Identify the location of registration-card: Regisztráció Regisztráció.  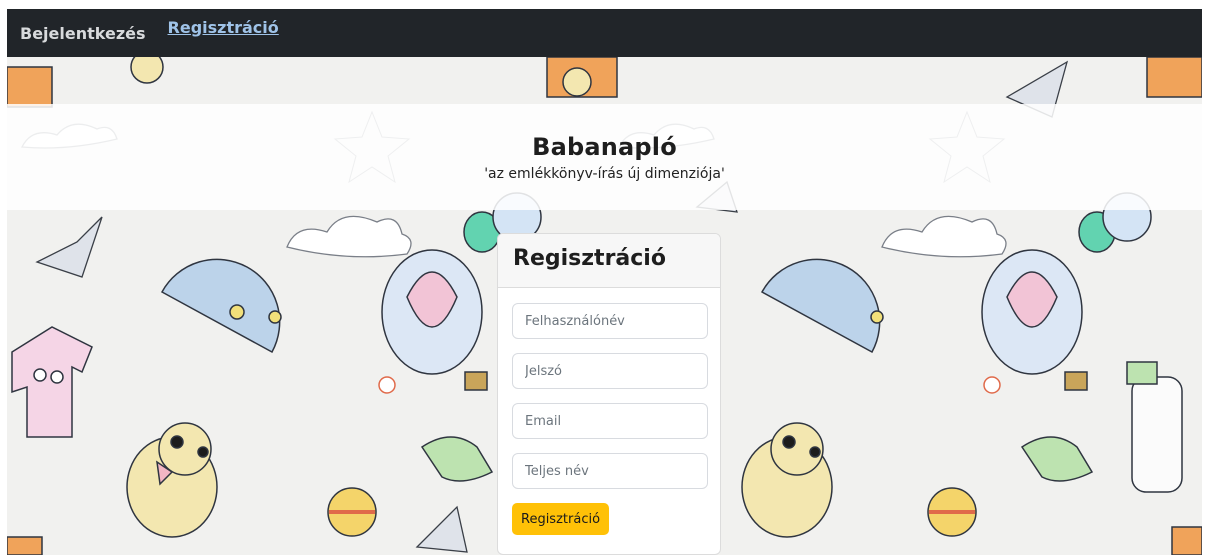
(609, 394).